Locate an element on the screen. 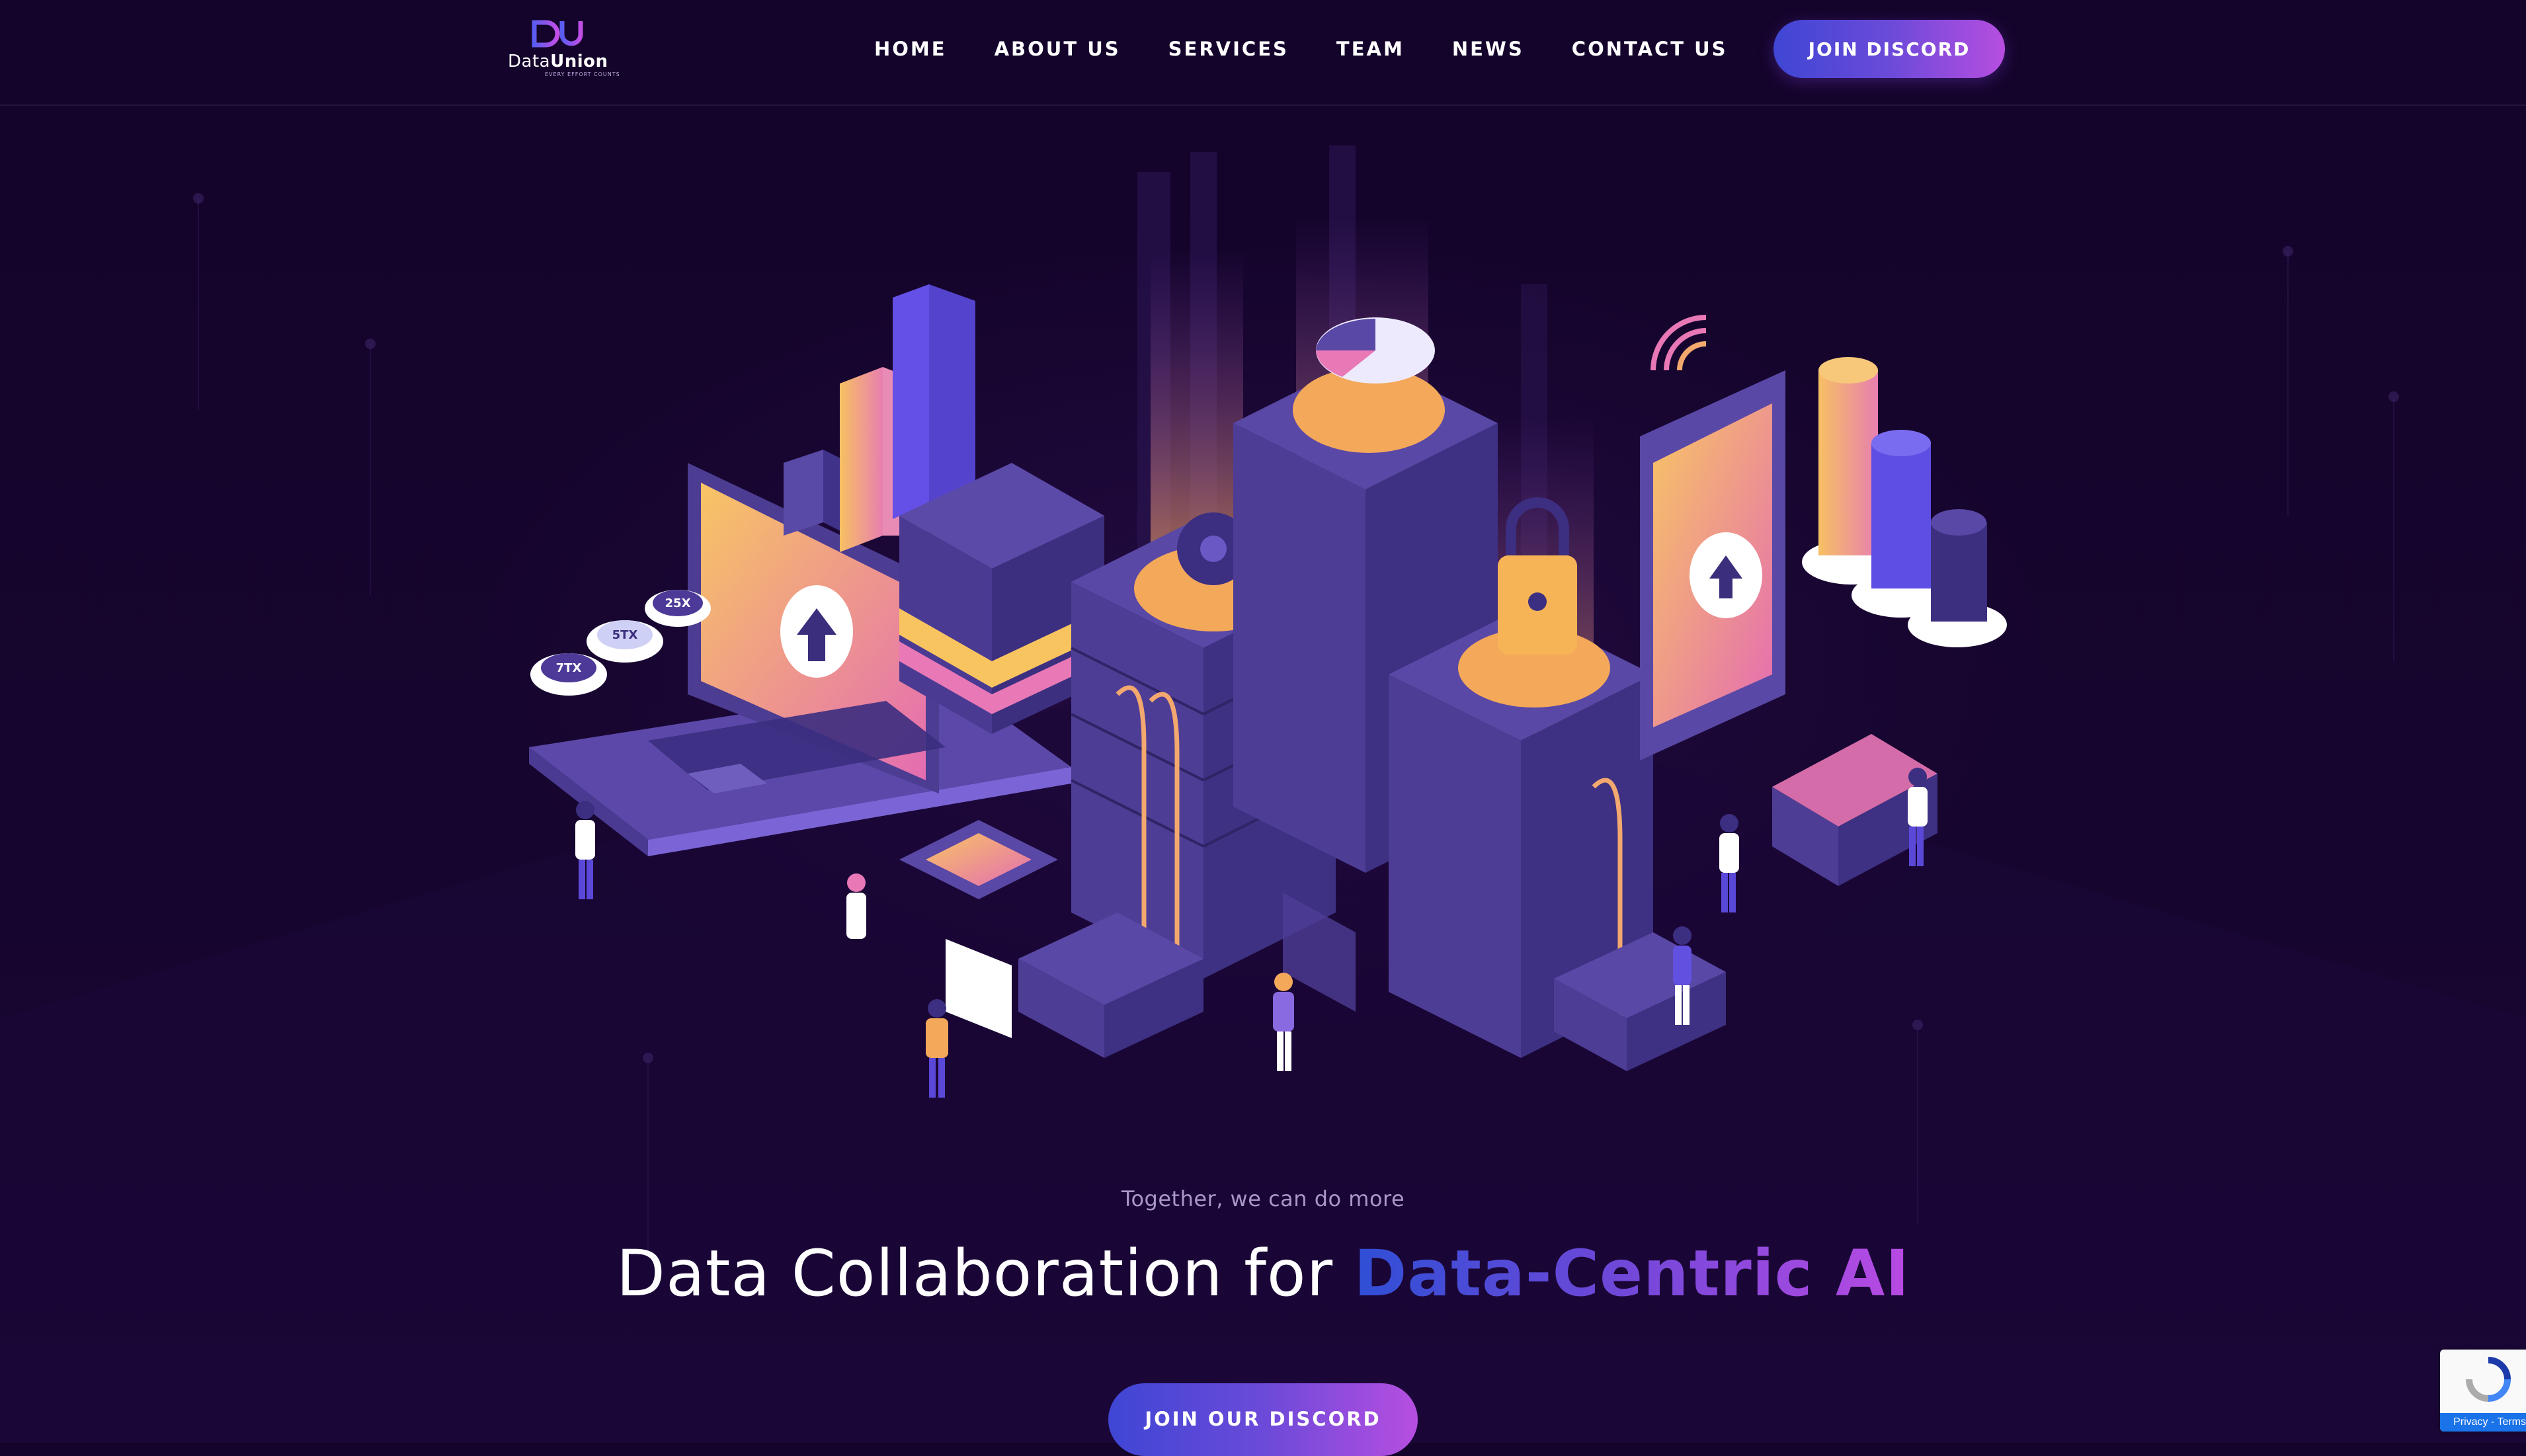 This screenshot has height=1456, width=2526. logo-wordmark: DataUnion is located at coordinates (558, 61).